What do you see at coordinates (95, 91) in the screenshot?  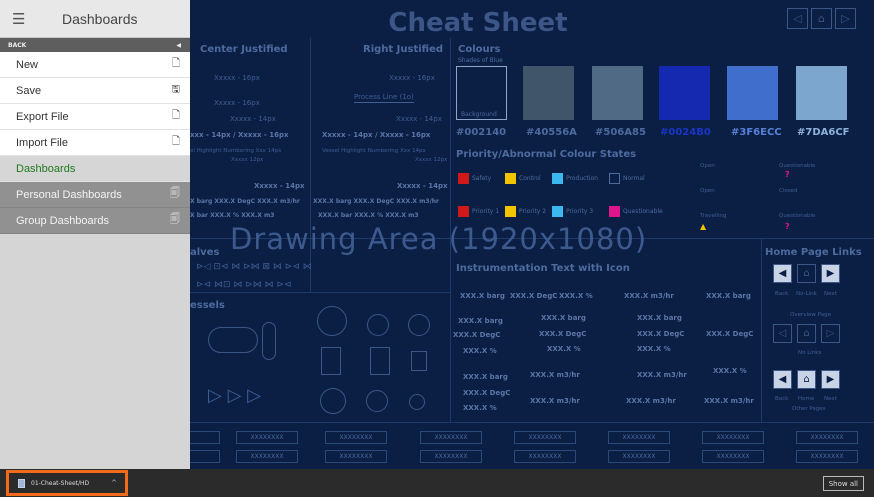 I see `menu-item-save: Save 🖫` at bounding box center [95, 91].